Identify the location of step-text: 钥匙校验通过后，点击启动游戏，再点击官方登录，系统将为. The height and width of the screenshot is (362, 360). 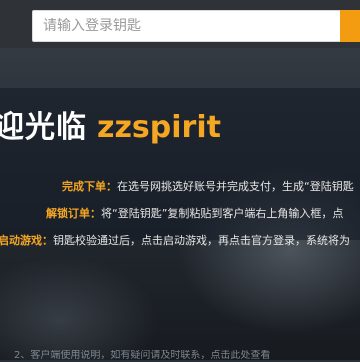
(201, 240).